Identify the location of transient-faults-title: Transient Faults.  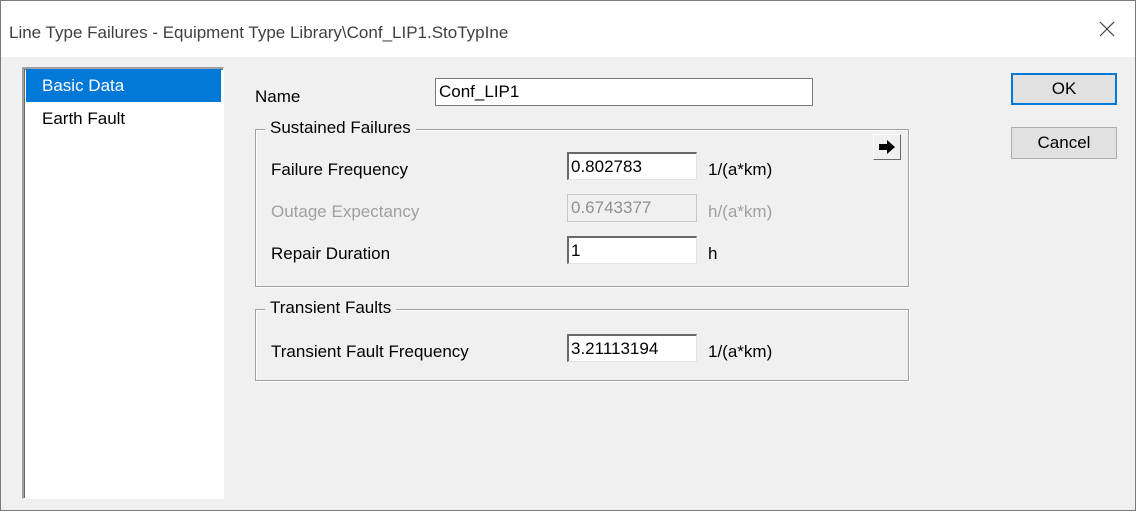
(331, 308).